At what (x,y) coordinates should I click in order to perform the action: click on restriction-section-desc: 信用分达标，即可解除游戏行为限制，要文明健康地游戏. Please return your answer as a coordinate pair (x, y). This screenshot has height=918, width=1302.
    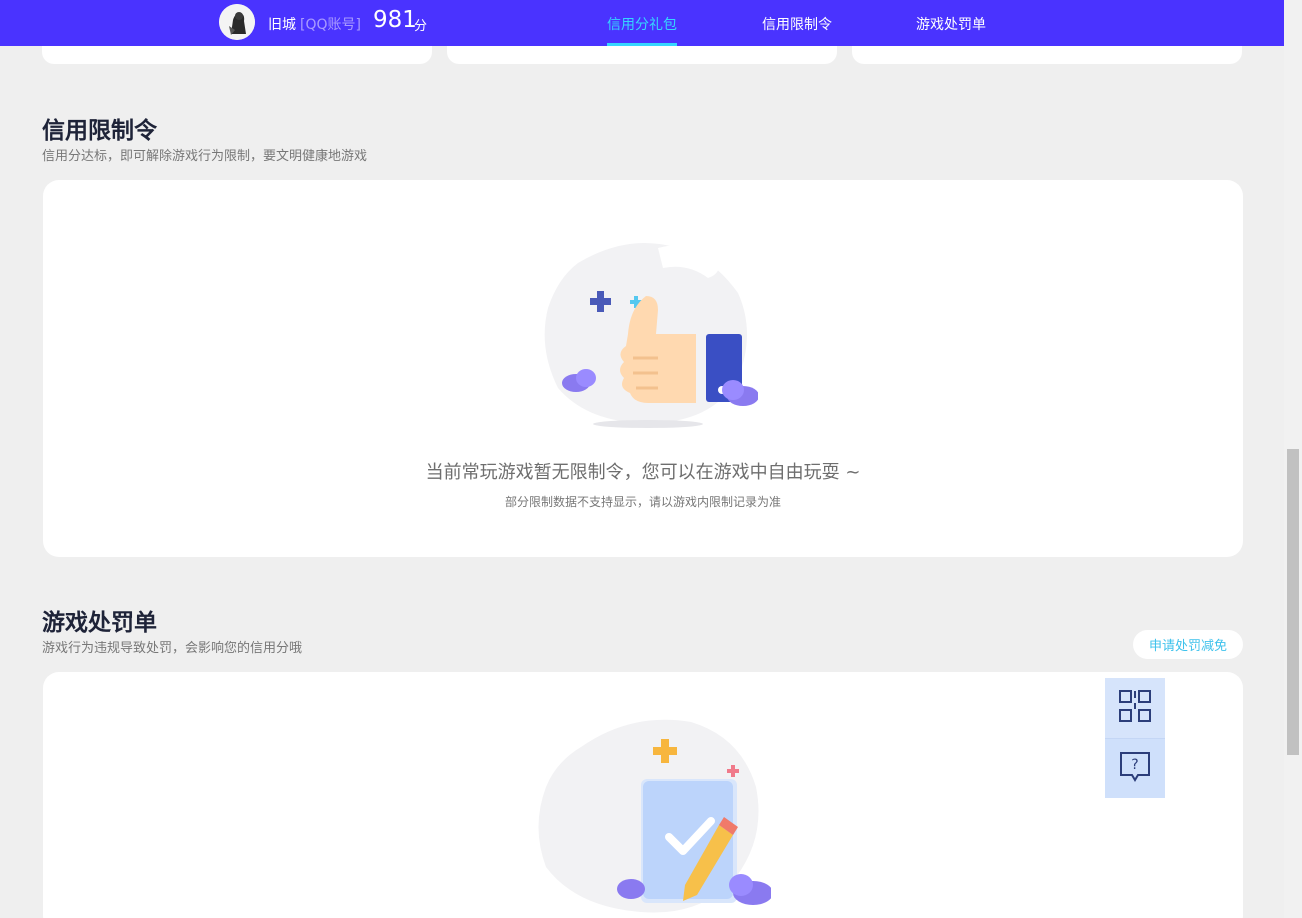
    Looking at the image, I should click on (205, 156).